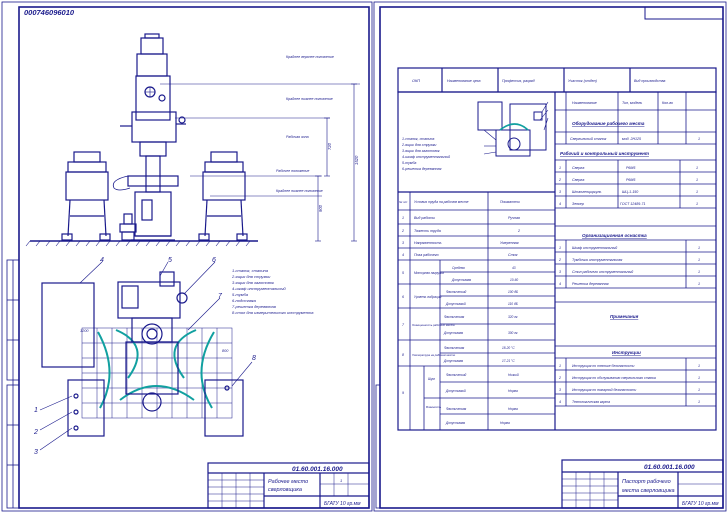 Image resolution: width=728 pixels, height=513 pixels. I want to click on plan-view, so click(146, 356).